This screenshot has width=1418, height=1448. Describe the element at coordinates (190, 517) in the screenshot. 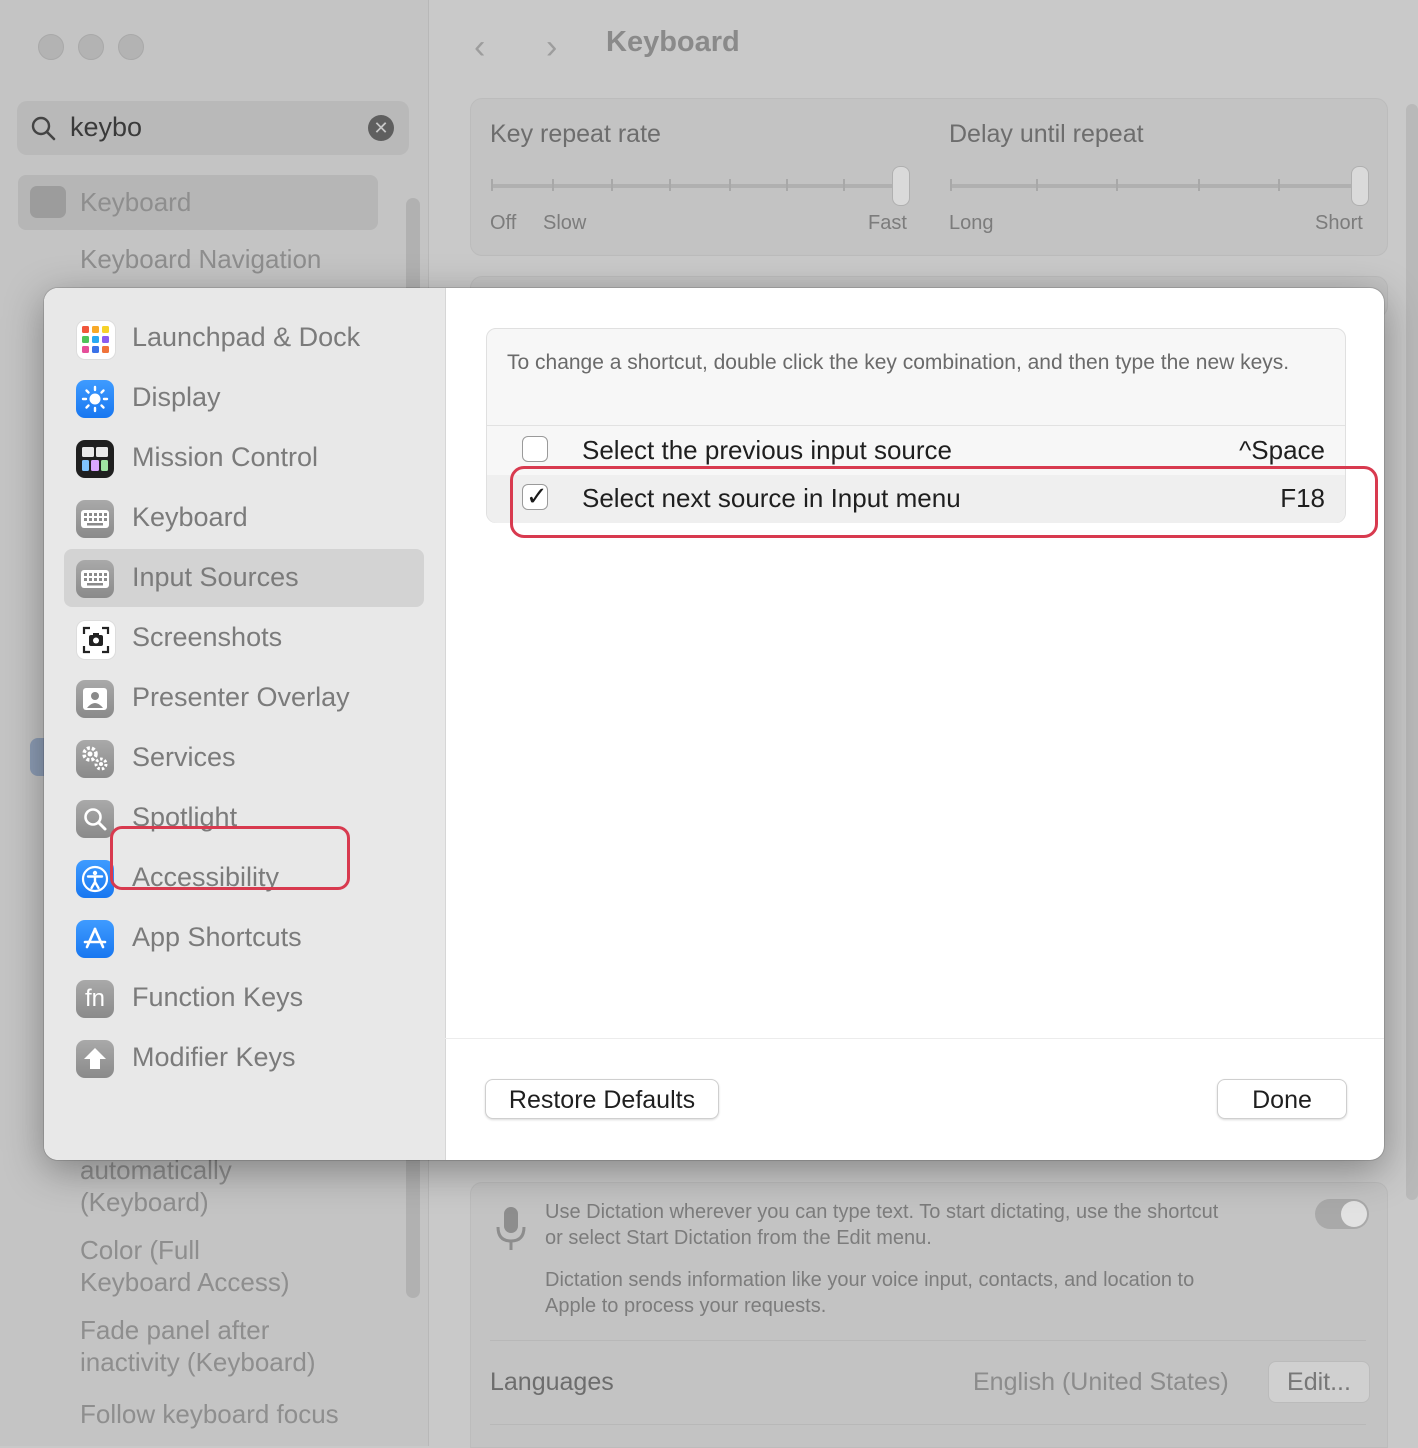

I see `category-label: Keyboard` at that location.